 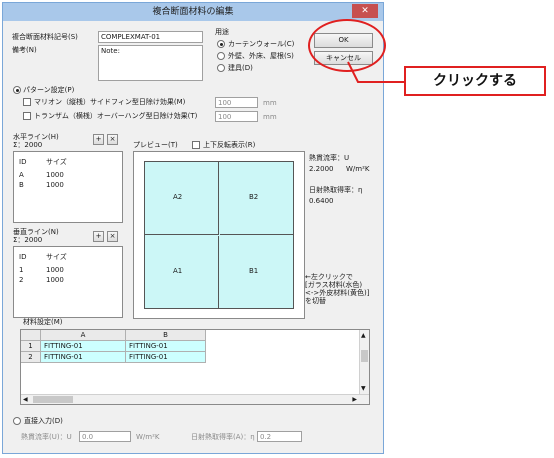 I want to click on cell-label: B1, so click(x=254, y=271).